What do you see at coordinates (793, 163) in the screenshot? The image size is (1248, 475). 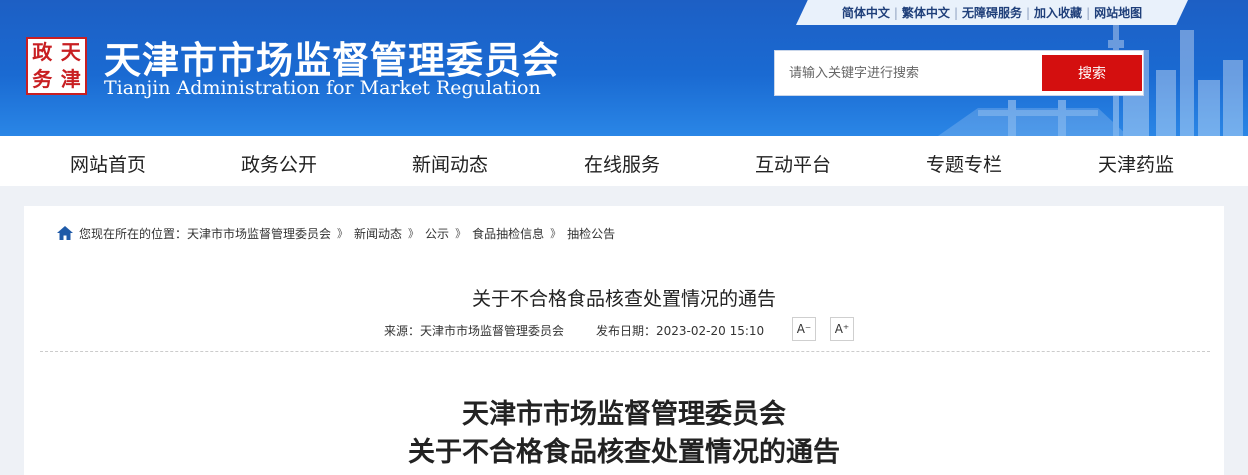 I see `nav-item-interaction: 互动平台` at bounding box center [793, 163].